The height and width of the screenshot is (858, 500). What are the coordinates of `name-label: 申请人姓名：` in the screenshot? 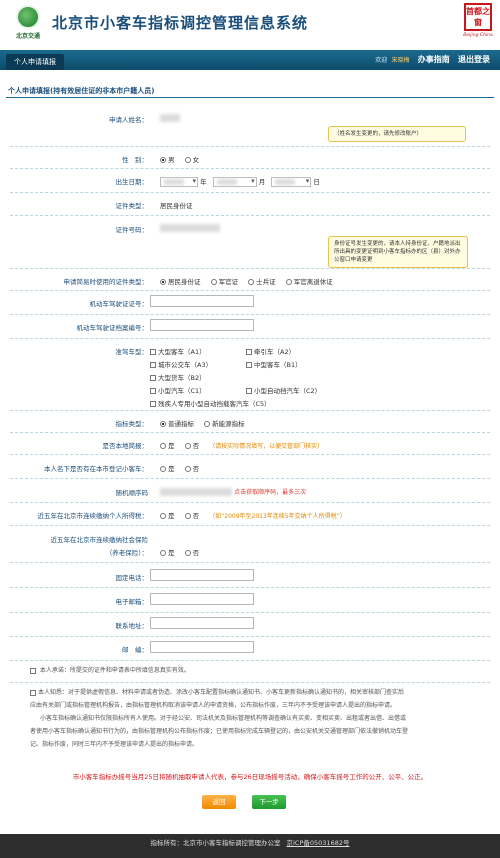 It's located at (128, 120).